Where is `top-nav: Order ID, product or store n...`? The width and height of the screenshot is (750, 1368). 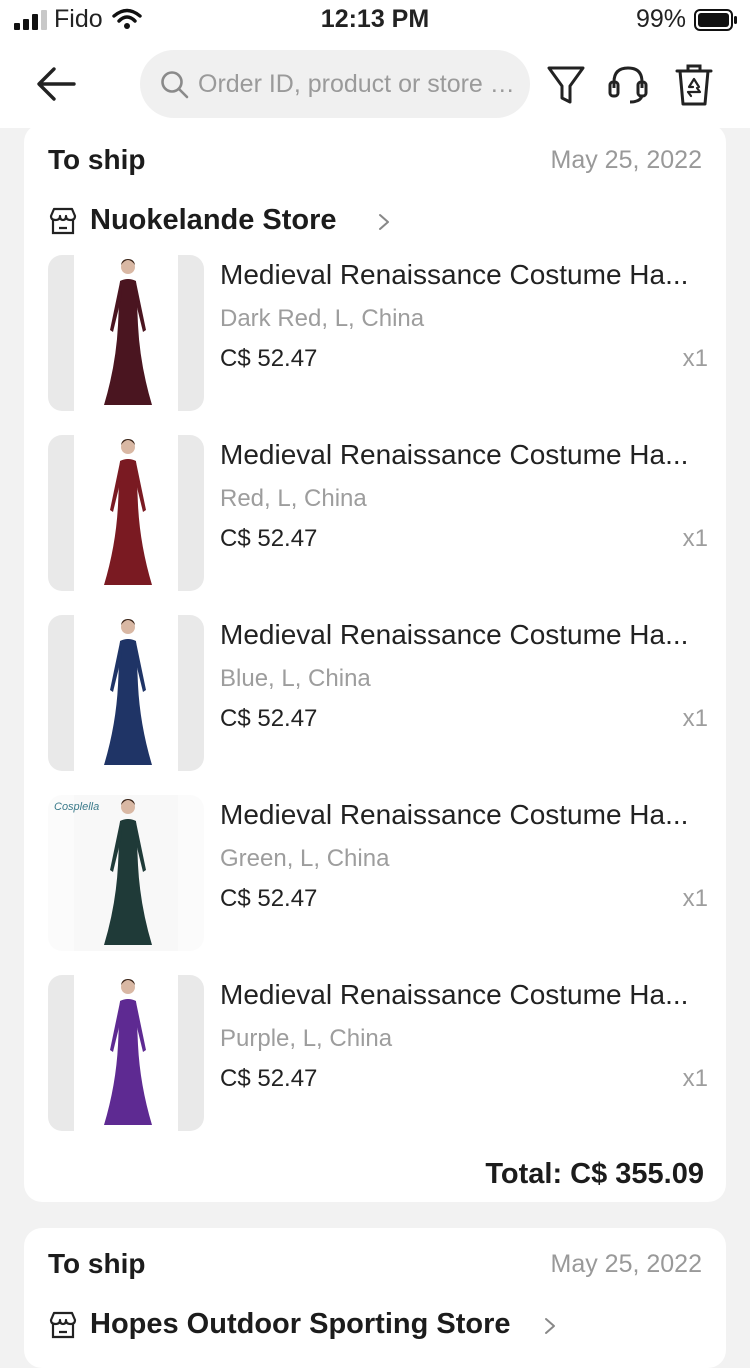
top-nav: Order ID, product or store n... is located at coordinates (375, 84).